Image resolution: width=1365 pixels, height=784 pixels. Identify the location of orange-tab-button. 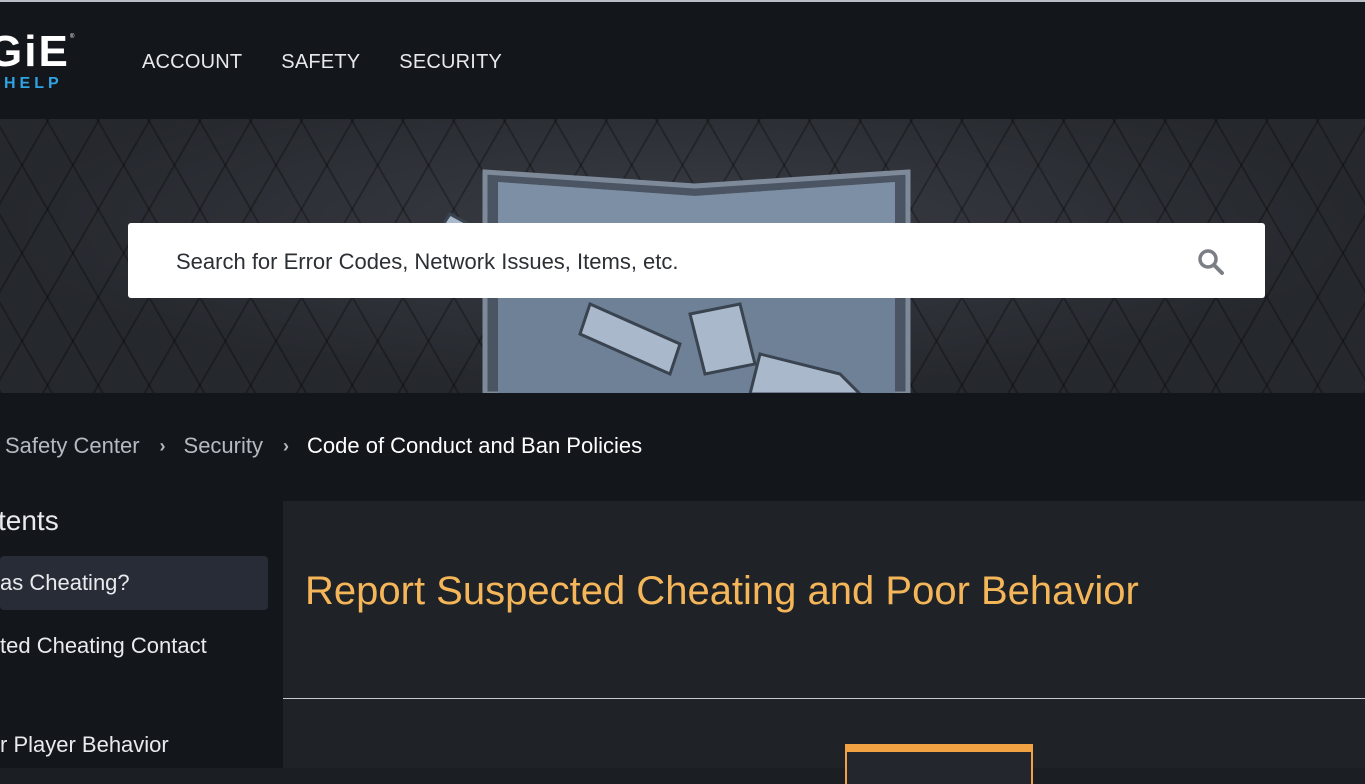
(939, 764).